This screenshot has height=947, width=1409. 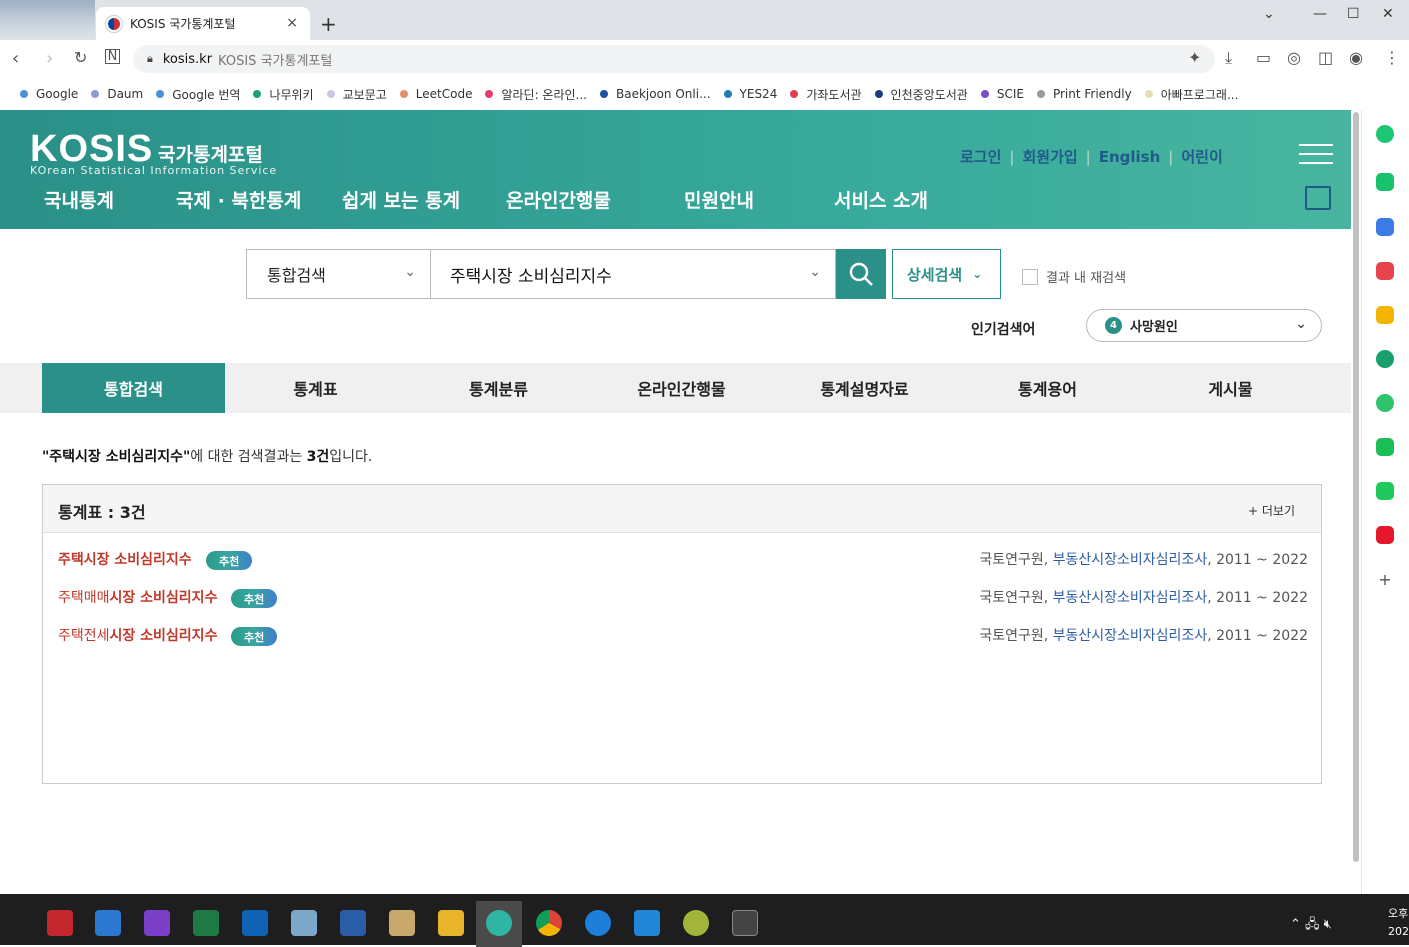 What do you see at coordinates (315, 388) in the screenshot?
I see `tab-stat-tables: 통계표` at bounding box center [315, 388].